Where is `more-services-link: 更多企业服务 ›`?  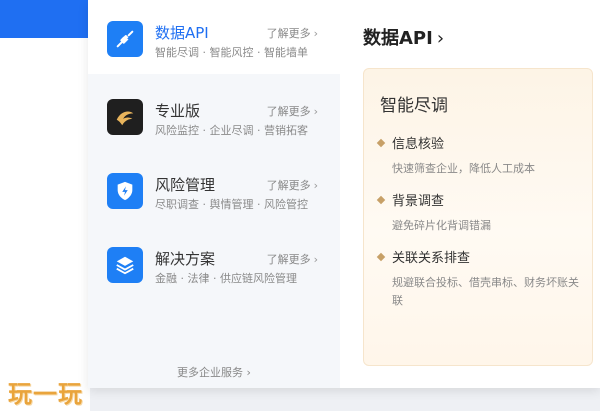 more-services-link: 更多企业服务 › is located at coordinates (214, 372).